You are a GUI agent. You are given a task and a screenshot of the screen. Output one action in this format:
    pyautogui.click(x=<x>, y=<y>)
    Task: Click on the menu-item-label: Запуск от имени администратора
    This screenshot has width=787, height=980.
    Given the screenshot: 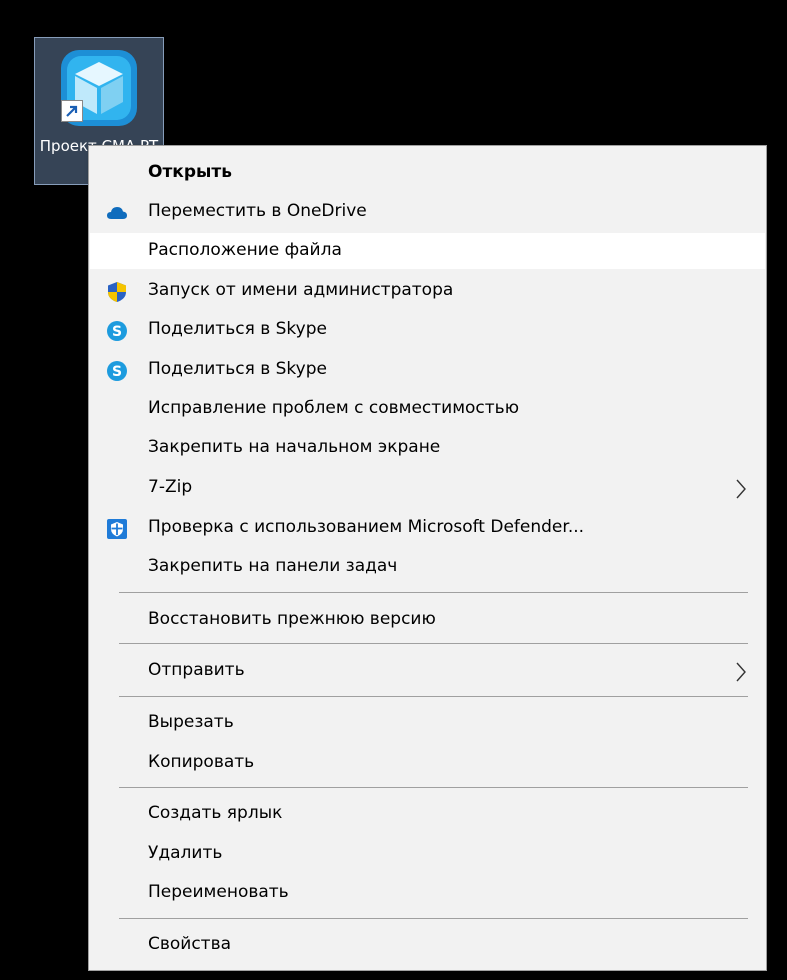 What is the action you would take?
    pyautogui.click(x=301, y=290)
    